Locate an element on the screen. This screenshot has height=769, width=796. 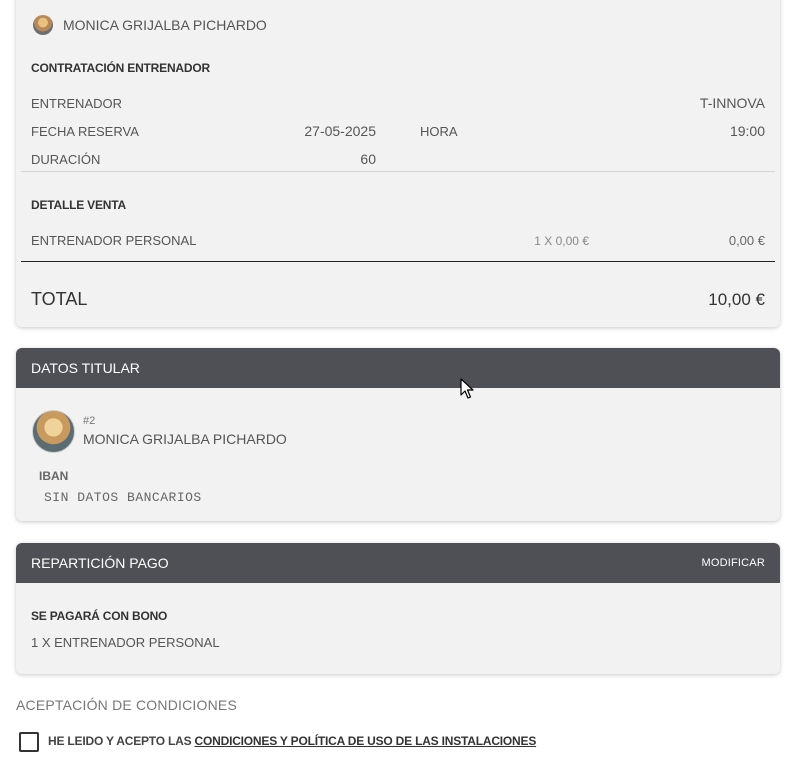
sale-item-total: 0,00 € is located at coordinates (746, 240).